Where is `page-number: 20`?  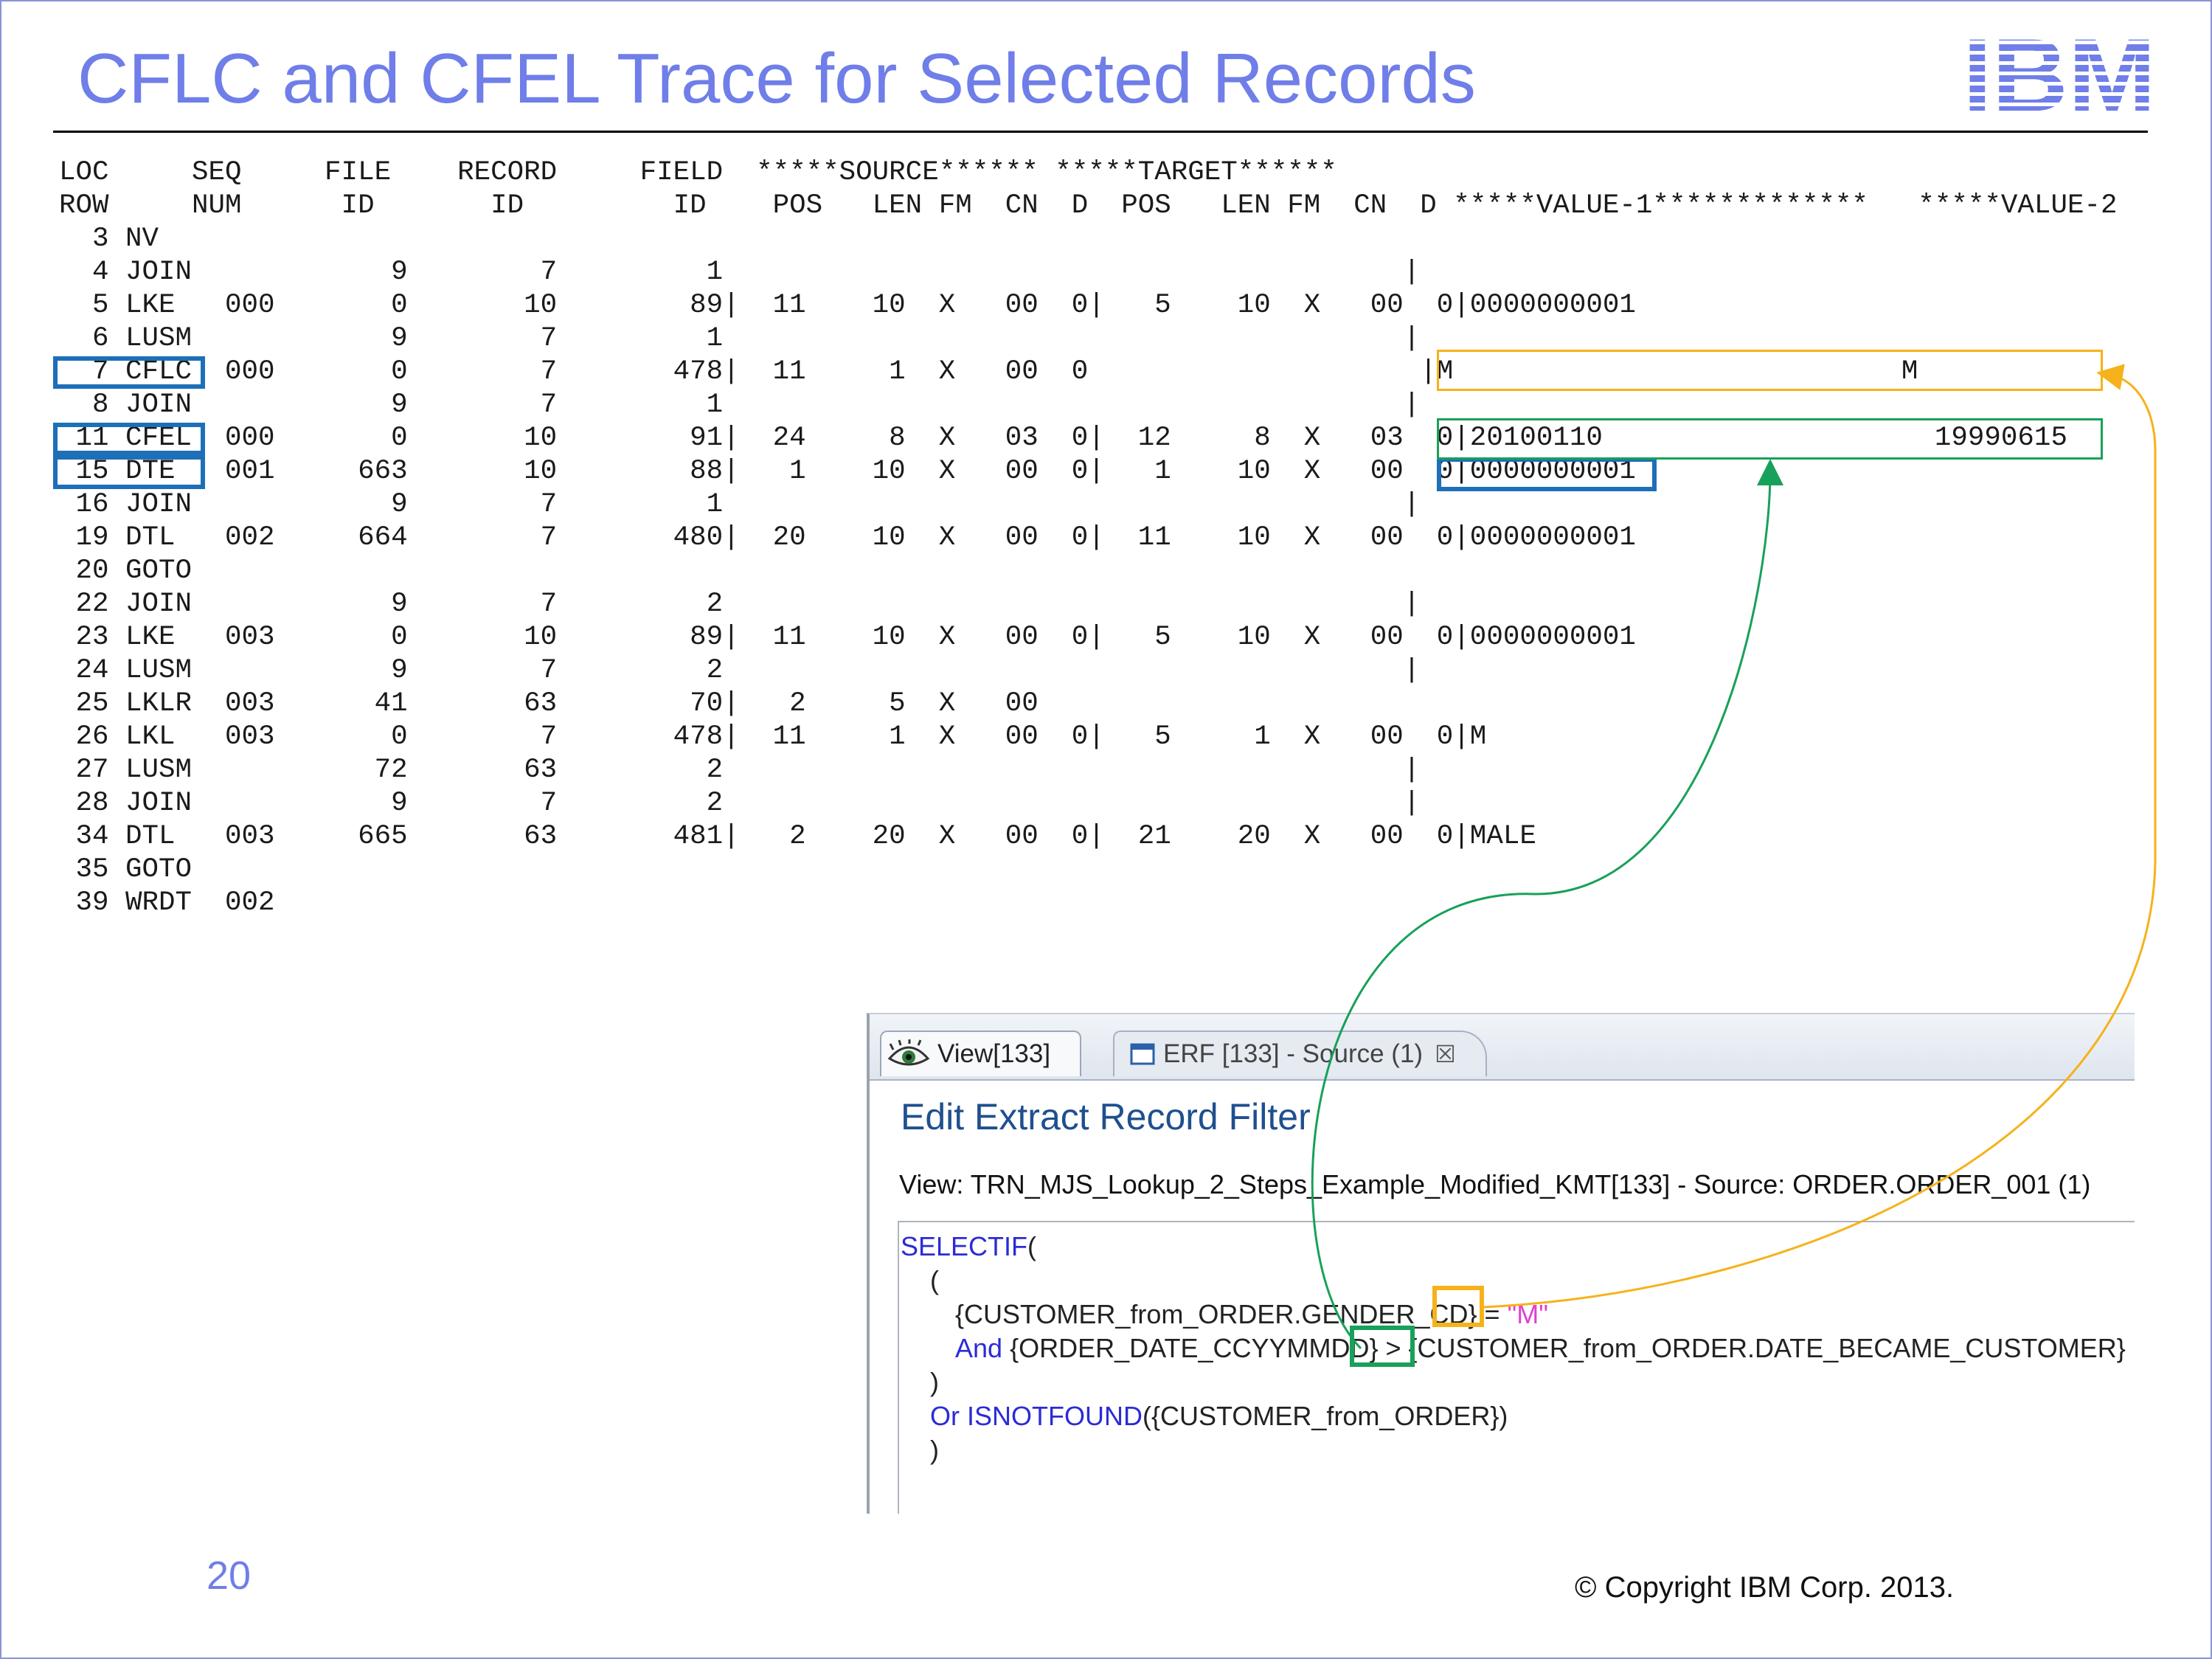
page-number: 20 is located at coordinates (230, 1576).